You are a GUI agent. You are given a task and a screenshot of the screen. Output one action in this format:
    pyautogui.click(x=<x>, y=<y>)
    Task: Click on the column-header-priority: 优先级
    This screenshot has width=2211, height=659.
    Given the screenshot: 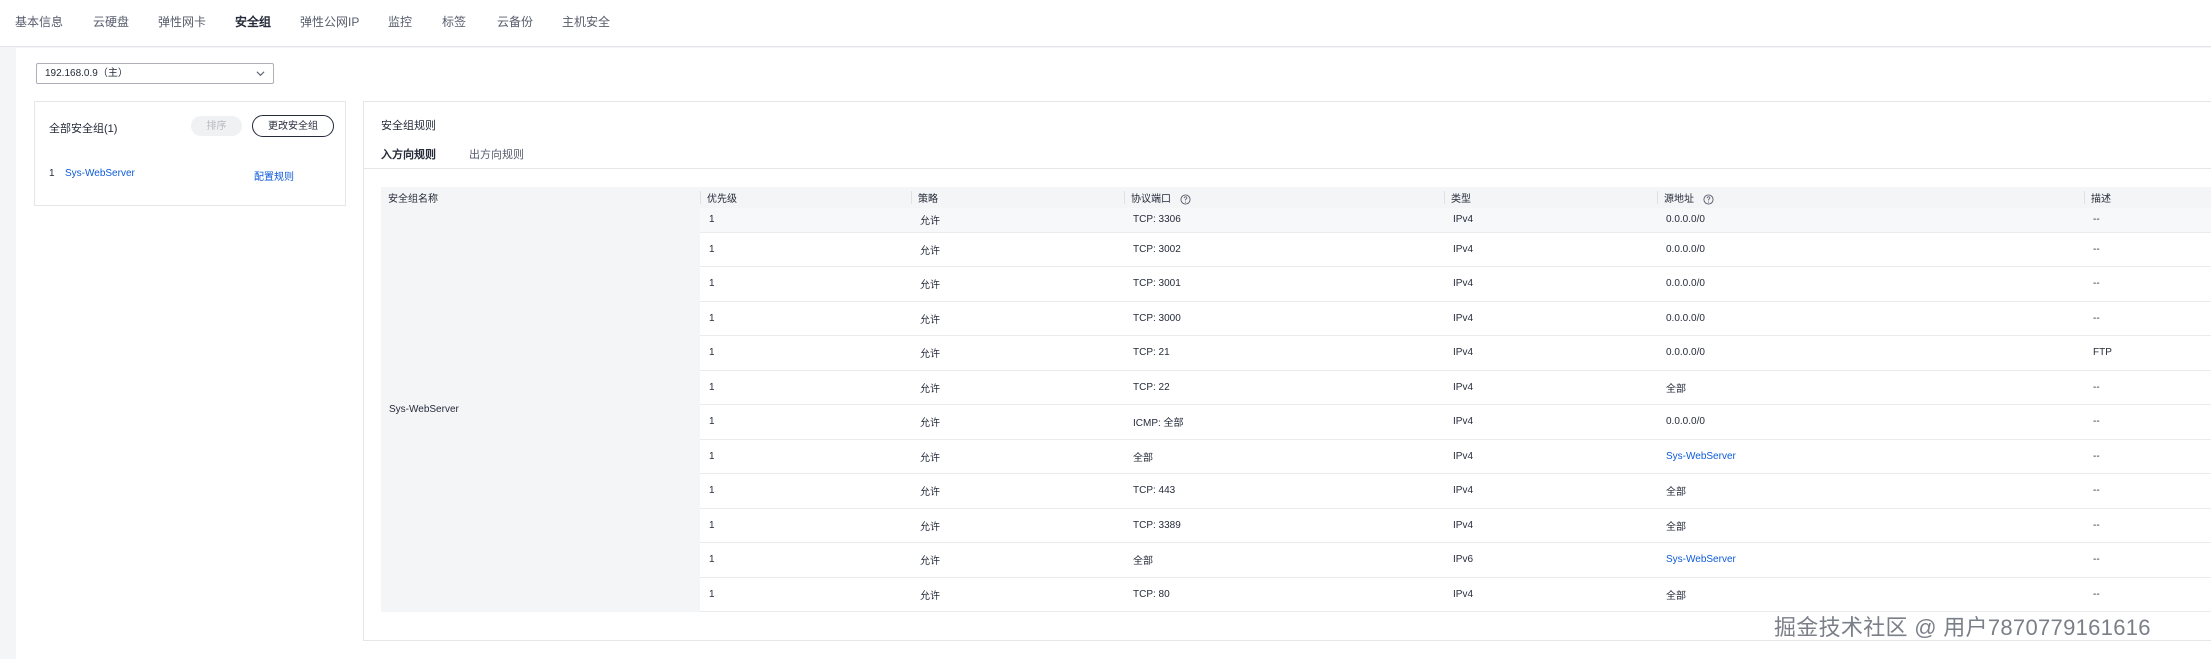 What is the action you would take?
    pyautogui.click(x=805, y=197)
    